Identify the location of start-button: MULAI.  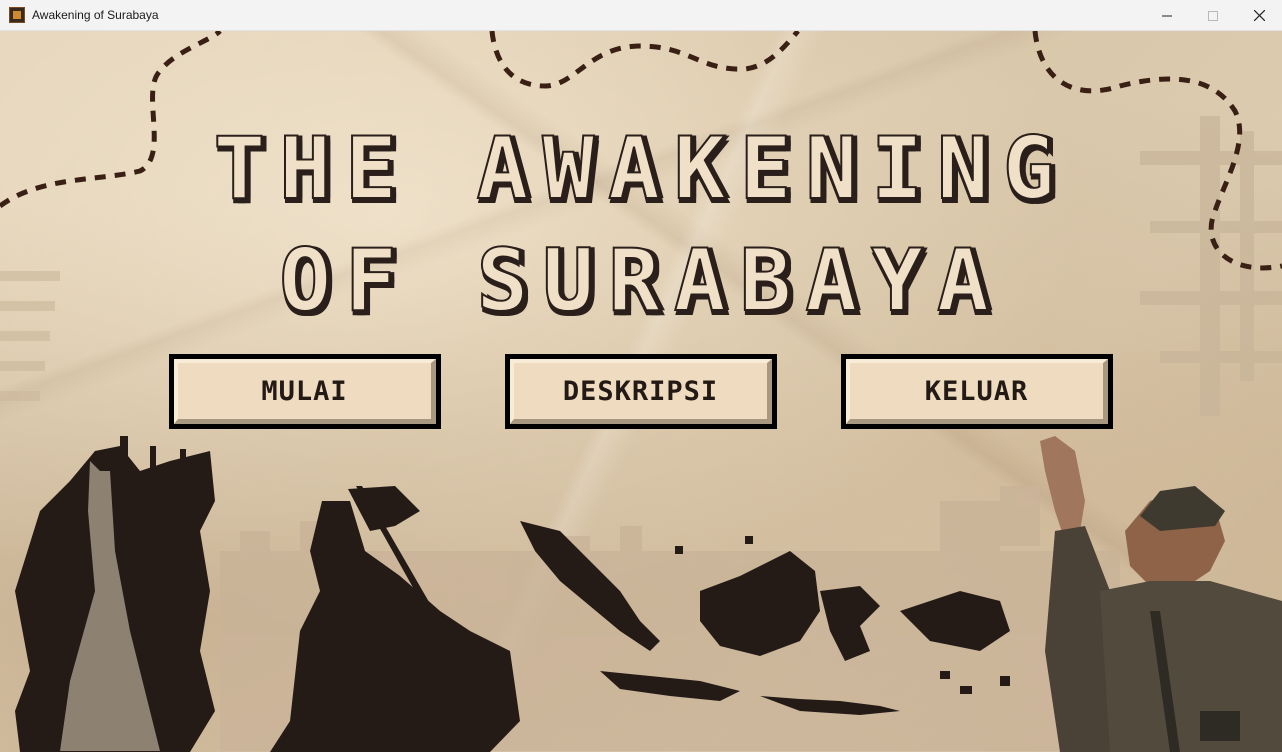
(305, 391).